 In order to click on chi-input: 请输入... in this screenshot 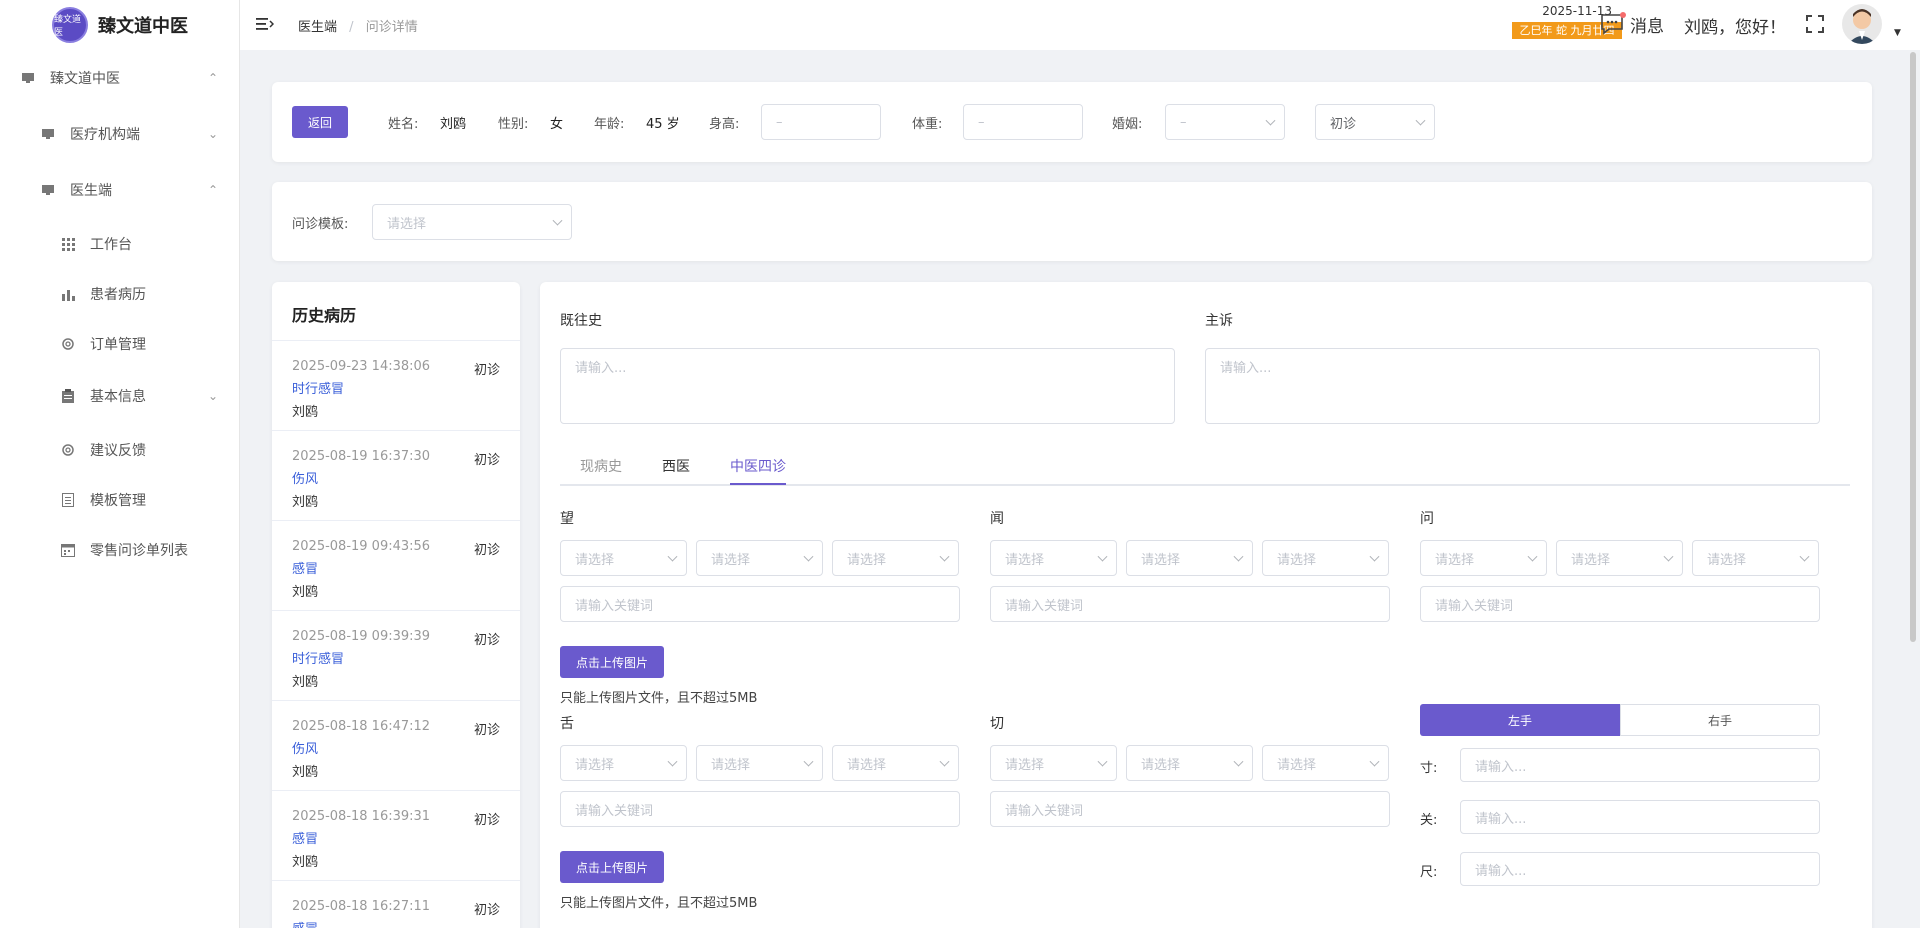, I will do `click(1640, 869)`.